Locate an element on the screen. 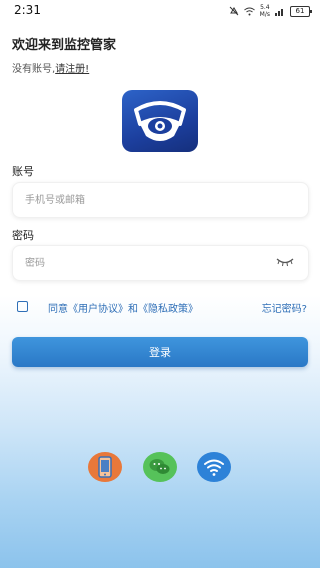 The height and width of the screenshot is (568, 320). status-bar: 2:31 5.4 M/s 61 is located at coordinates (160, 11).